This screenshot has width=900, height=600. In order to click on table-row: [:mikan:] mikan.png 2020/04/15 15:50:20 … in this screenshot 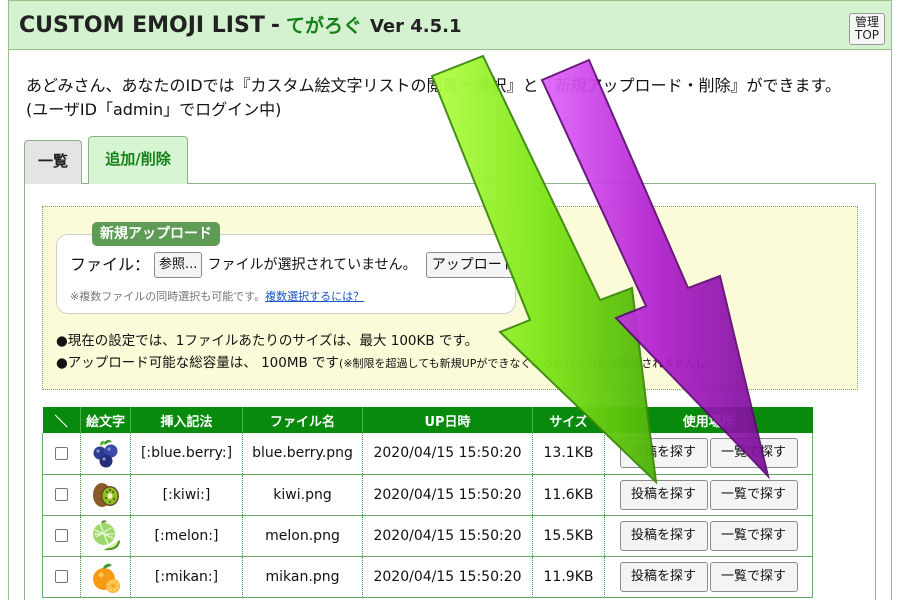, I will do `click(427, 577)`.